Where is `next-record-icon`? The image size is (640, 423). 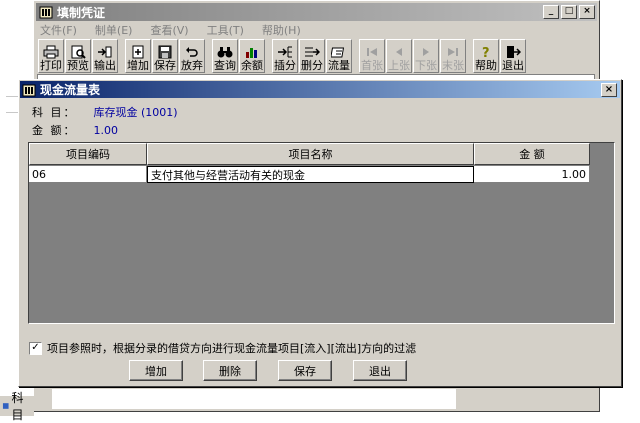 next-record-icon is located at coordinates (426, 52).